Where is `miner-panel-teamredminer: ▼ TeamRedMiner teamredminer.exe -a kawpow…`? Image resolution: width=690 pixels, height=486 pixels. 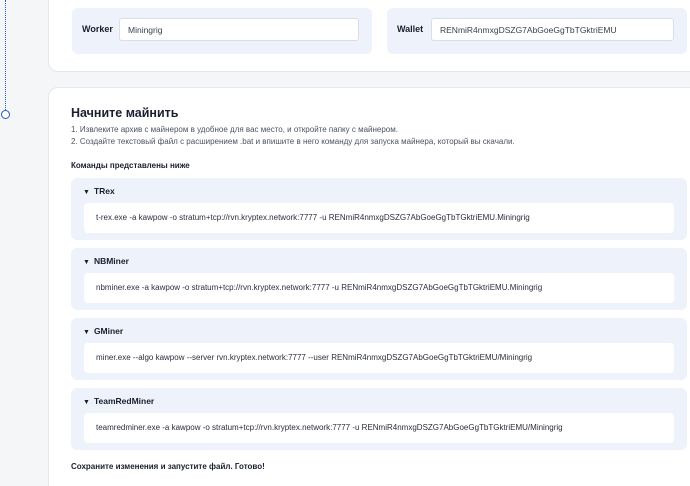
miner-panel-teamredminer: ▼ TeamRedMiner teamredminer.exe -a kawpow… is located at coordinates (379, 419).